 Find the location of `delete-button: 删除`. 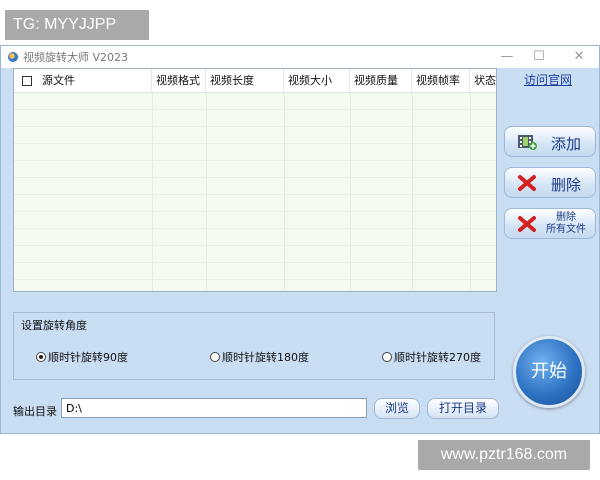

delete-button: 删除 is located at coordinates (550, 182).